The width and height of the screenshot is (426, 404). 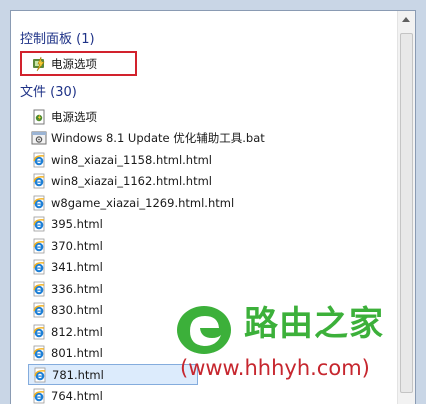 What do you see at coordinates (48, 93) in the screenshot?
I see `files-header: 文件 (30)` at bounding box center [48, 93].